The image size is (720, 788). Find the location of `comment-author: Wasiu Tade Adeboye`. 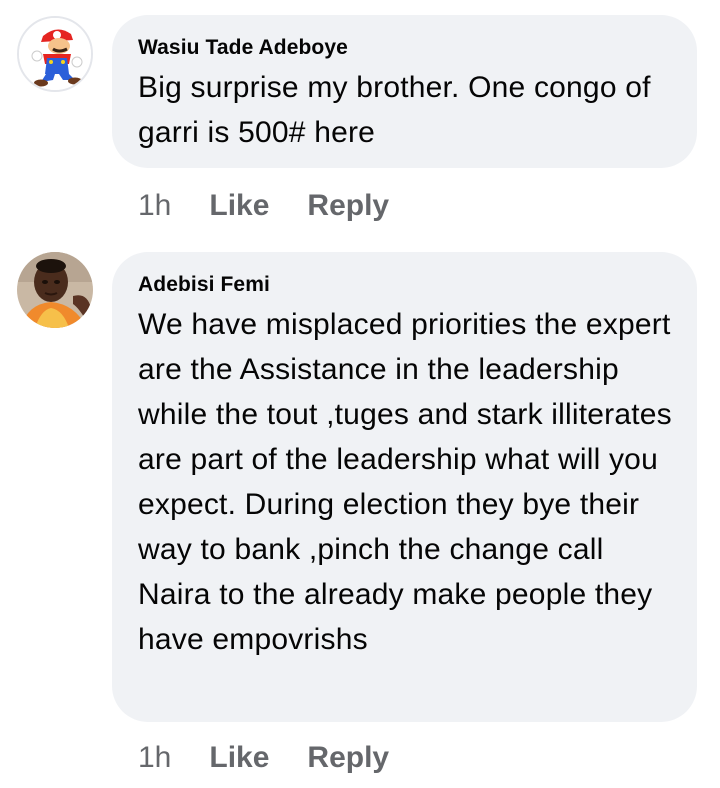

comment-author: Wasiu Tade Adeboye is located at coordinates (405, 48).